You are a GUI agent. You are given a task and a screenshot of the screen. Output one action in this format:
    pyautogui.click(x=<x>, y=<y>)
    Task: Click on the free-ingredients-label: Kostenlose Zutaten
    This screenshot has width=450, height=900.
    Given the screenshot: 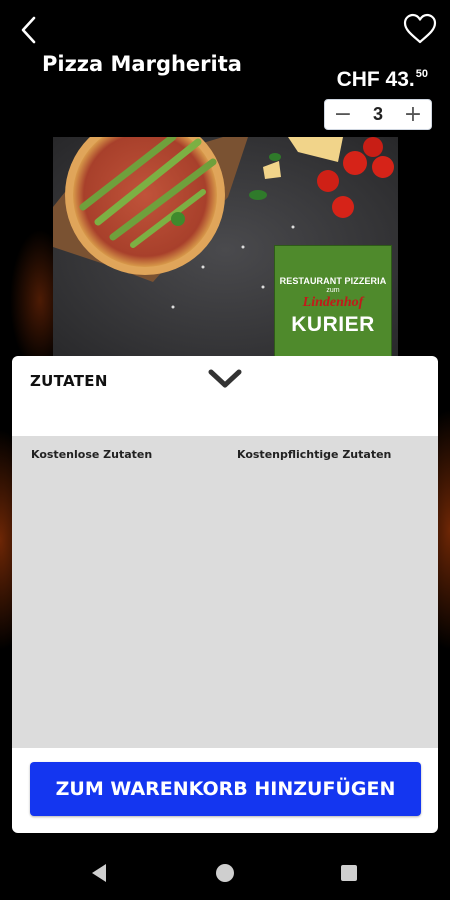 What is the action you would take?
    pyautogui.click(x=92, y=454)
    